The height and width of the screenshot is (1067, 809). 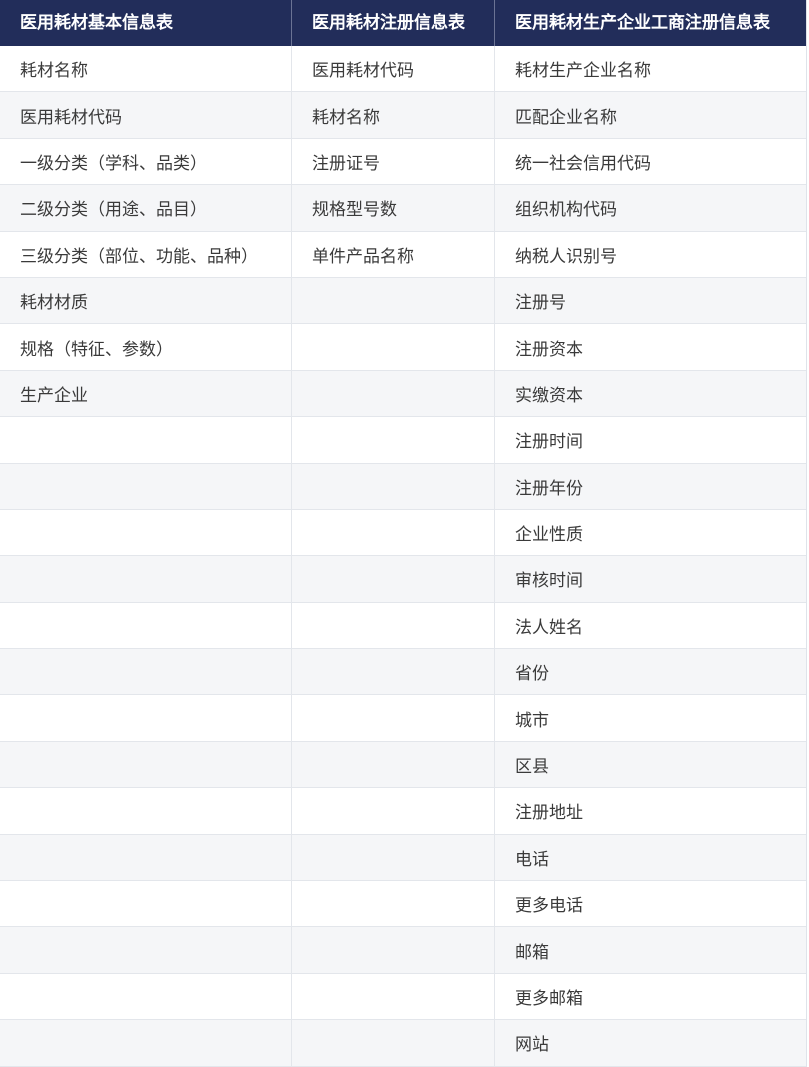 I want to click on basic-info-cell: 二级分类（用途、品目）, so click(x=146, y=208).